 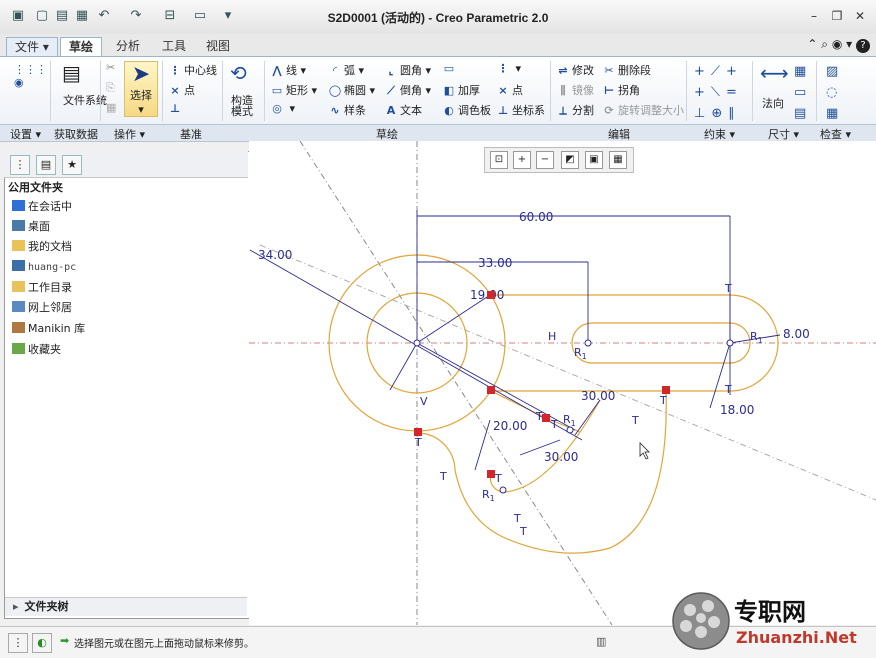 What do you see at coordinates (128, 46) in the screenshot?
I see `tab-analysis: 分析` at bounding box center [128, 46].